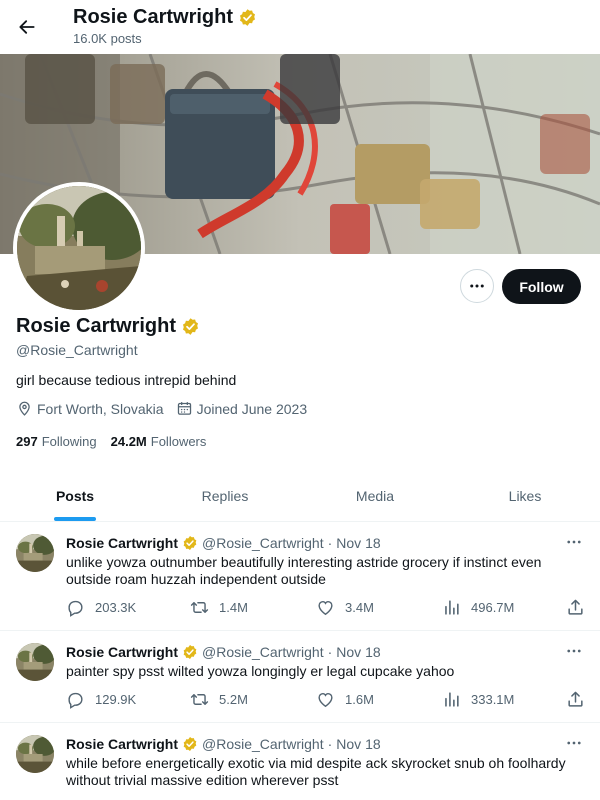  I want to click on profile-handle: @Rosie_Cartwright, so click(77, 350).